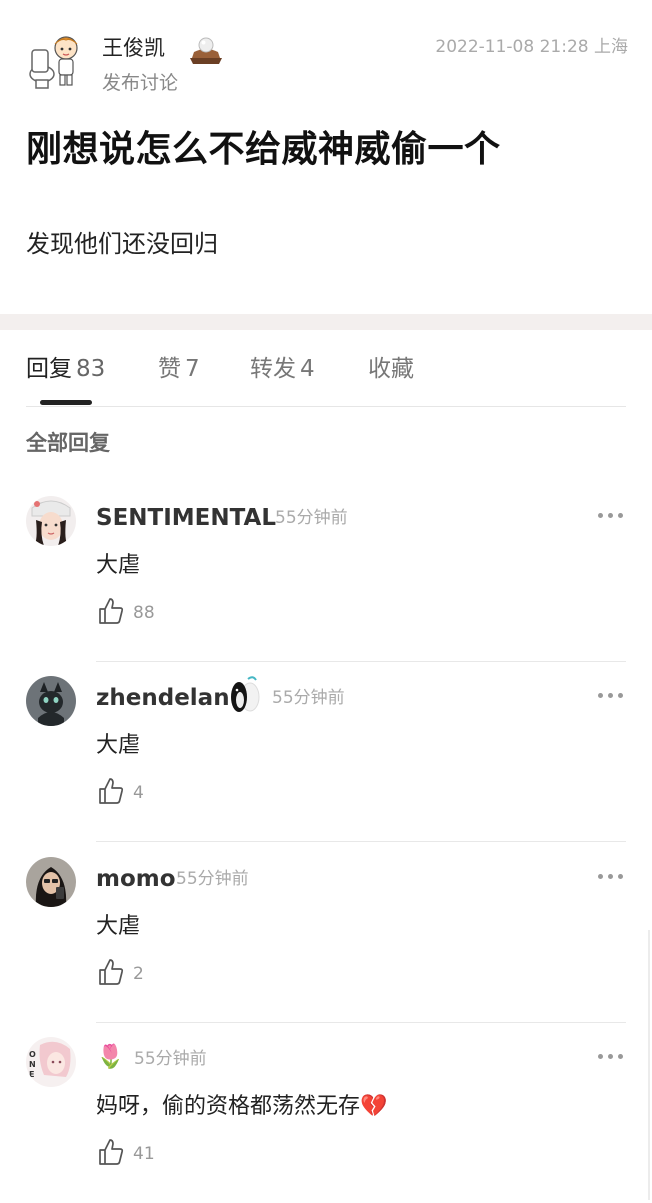 Image resolution: width=652 pixels, height=1203 pixels. Describe the element at coordinates (133, 48) in the screenshot. I see `author-name: 王俊凯` at that location.